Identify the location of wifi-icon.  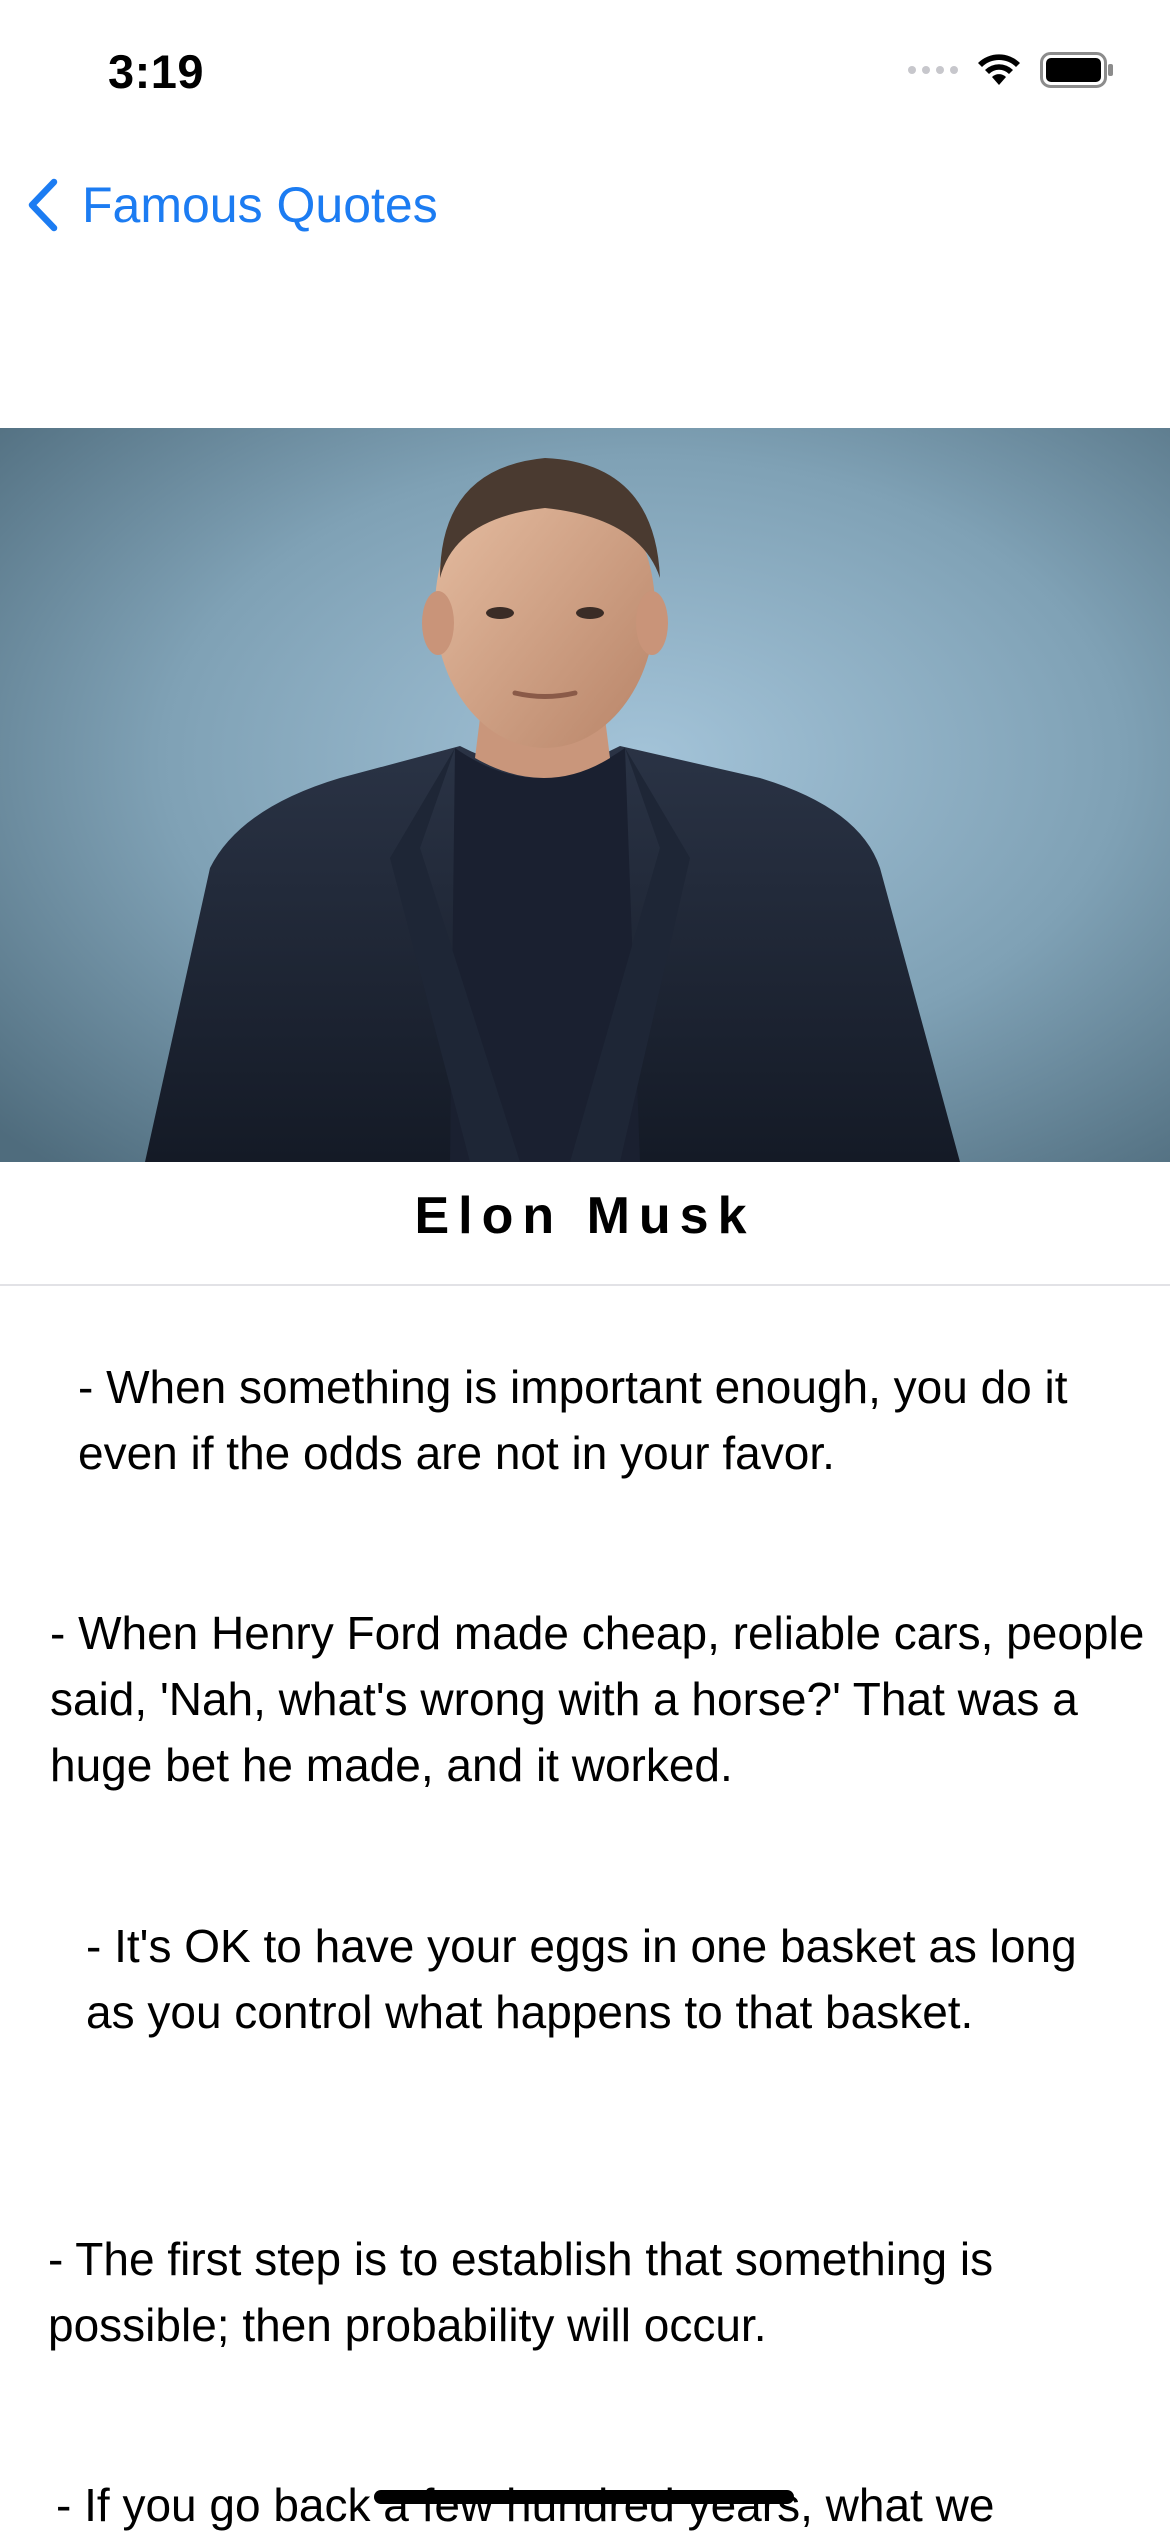
(999, 69).